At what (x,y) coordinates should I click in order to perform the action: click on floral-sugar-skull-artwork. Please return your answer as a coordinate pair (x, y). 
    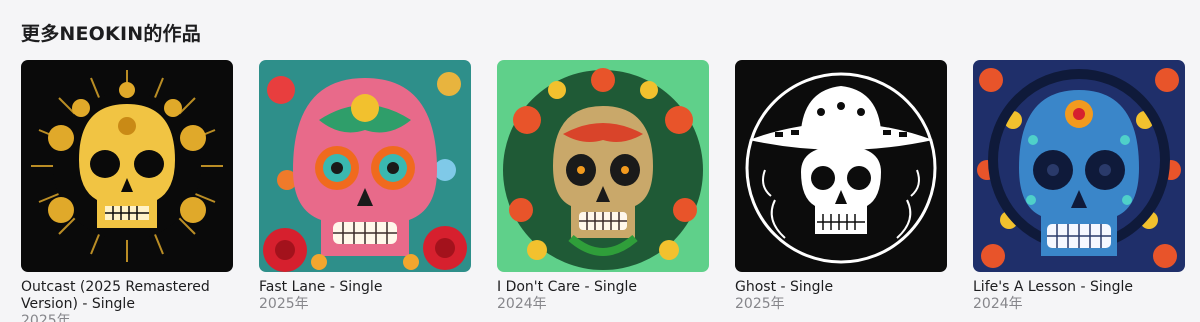
    Looking at the image, I should click on (603, 166).